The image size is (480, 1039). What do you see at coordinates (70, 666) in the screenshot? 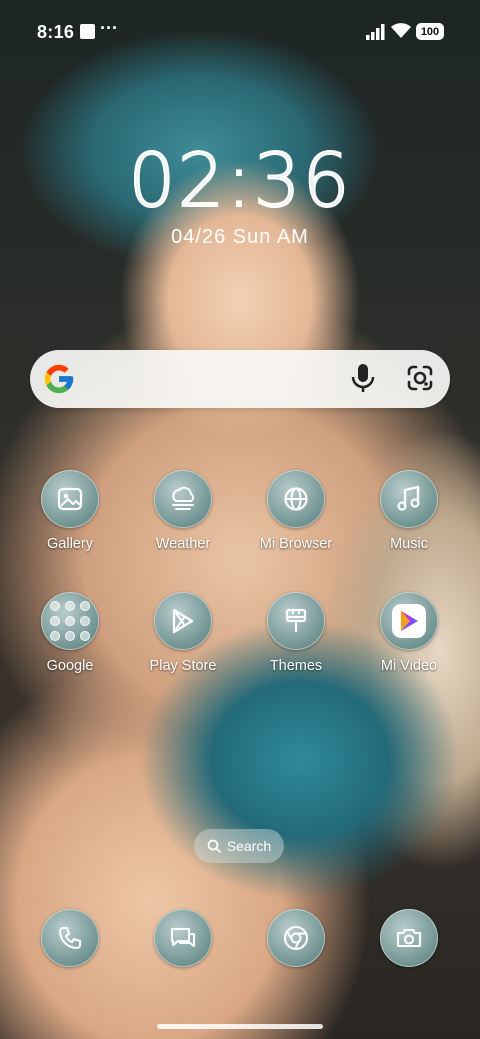
I see `app-label: Google` at bounding box center [70, 666].